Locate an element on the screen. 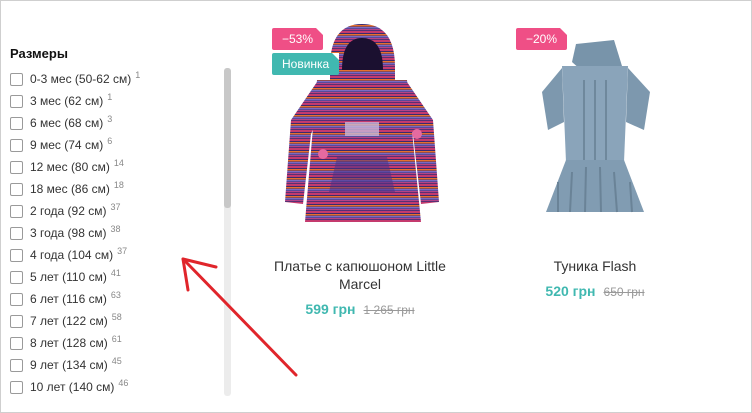 Image resolution: width=752 pixels, height=413 pixels. discount-badge: −53% is located at coordinates (298, 39).